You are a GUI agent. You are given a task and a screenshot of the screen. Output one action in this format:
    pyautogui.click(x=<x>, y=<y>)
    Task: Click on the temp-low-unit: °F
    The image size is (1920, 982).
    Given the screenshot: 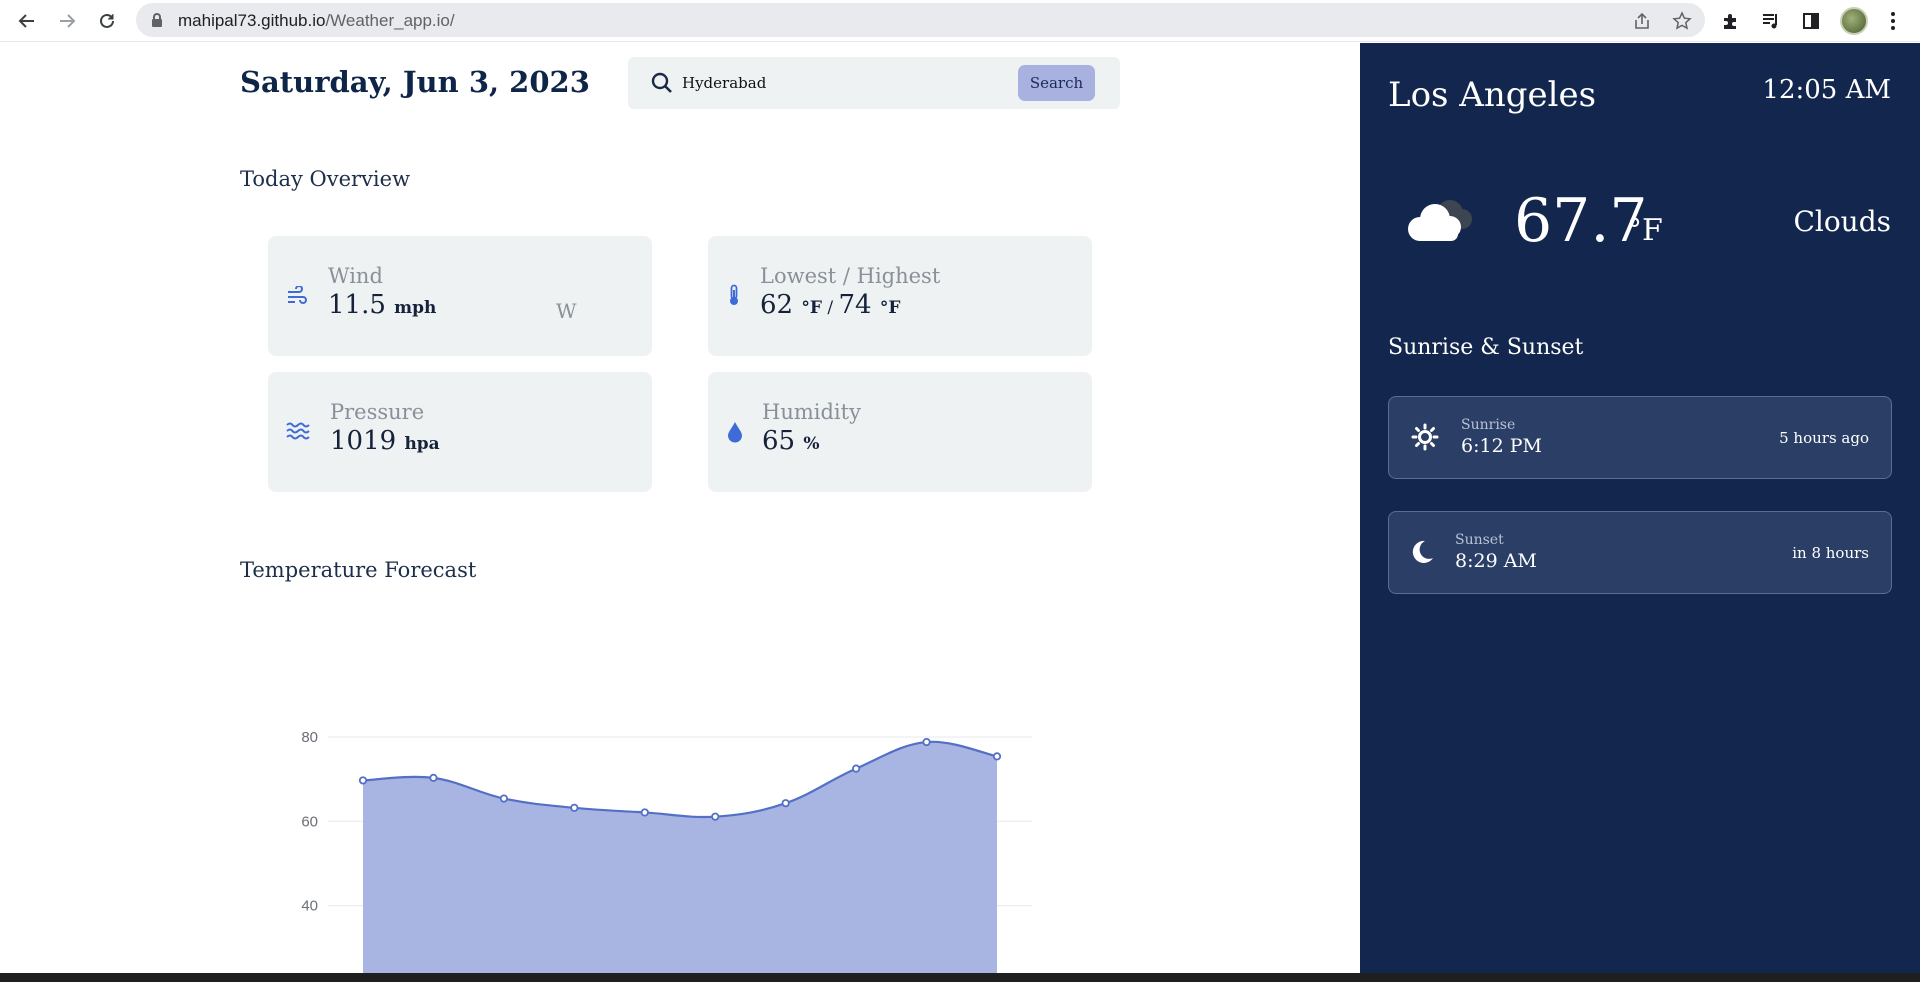 What is the action you would take?
    pyautogui.click(x=811, y=308)
    